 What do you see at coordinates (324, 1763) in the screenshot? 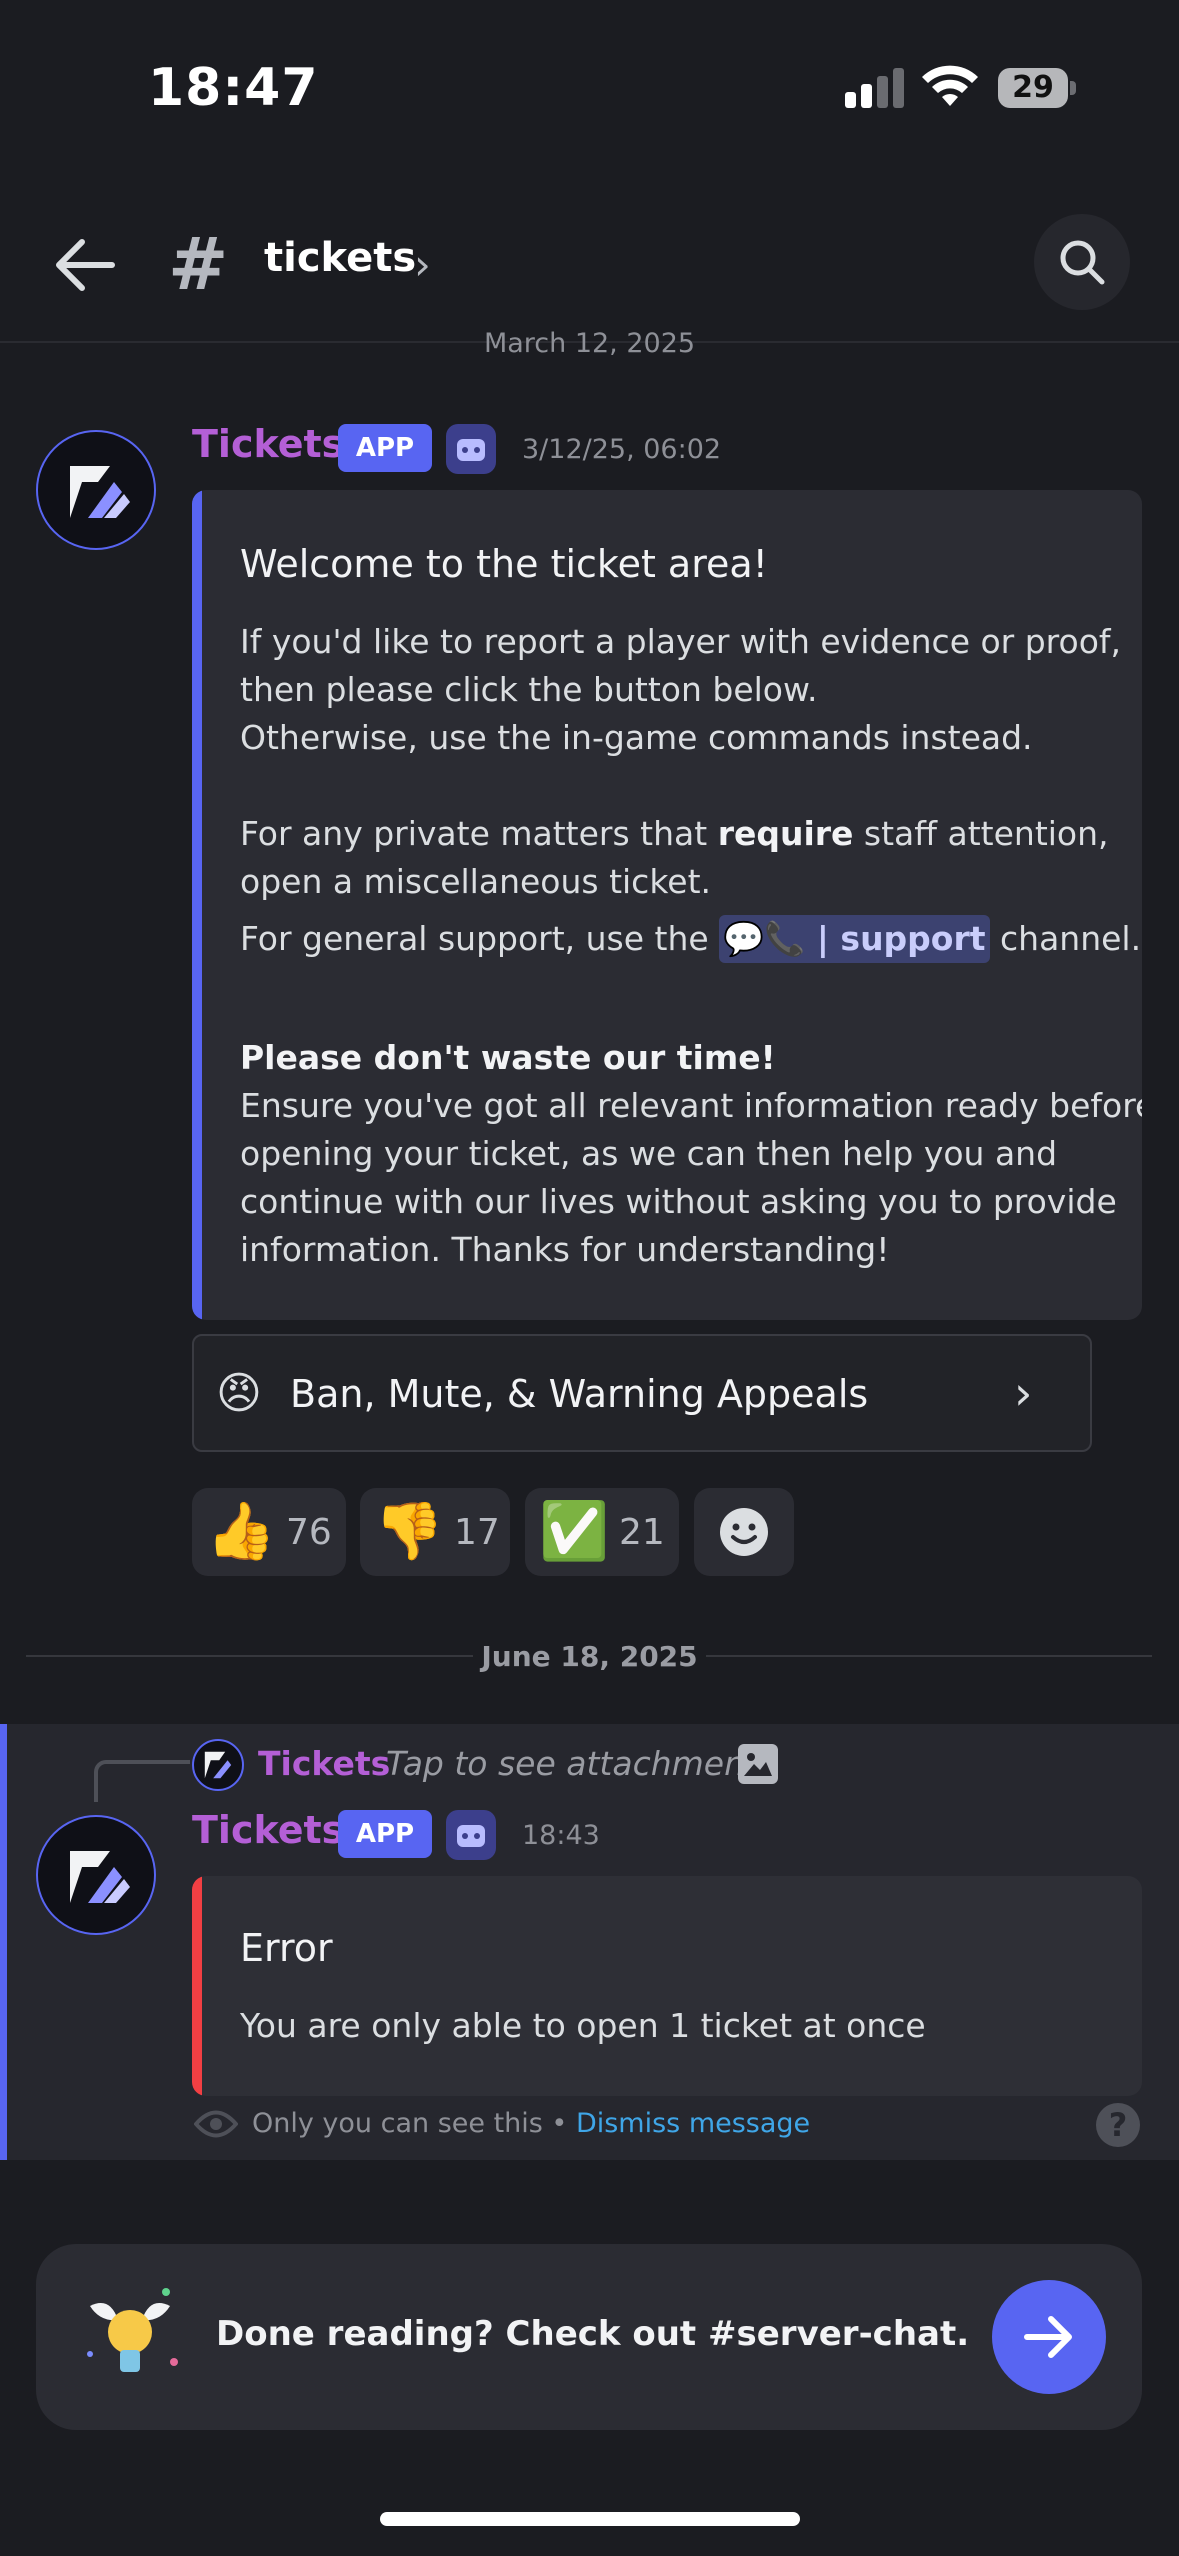
I see `reply-author: Tickets` at bounding box center [324, 1763].